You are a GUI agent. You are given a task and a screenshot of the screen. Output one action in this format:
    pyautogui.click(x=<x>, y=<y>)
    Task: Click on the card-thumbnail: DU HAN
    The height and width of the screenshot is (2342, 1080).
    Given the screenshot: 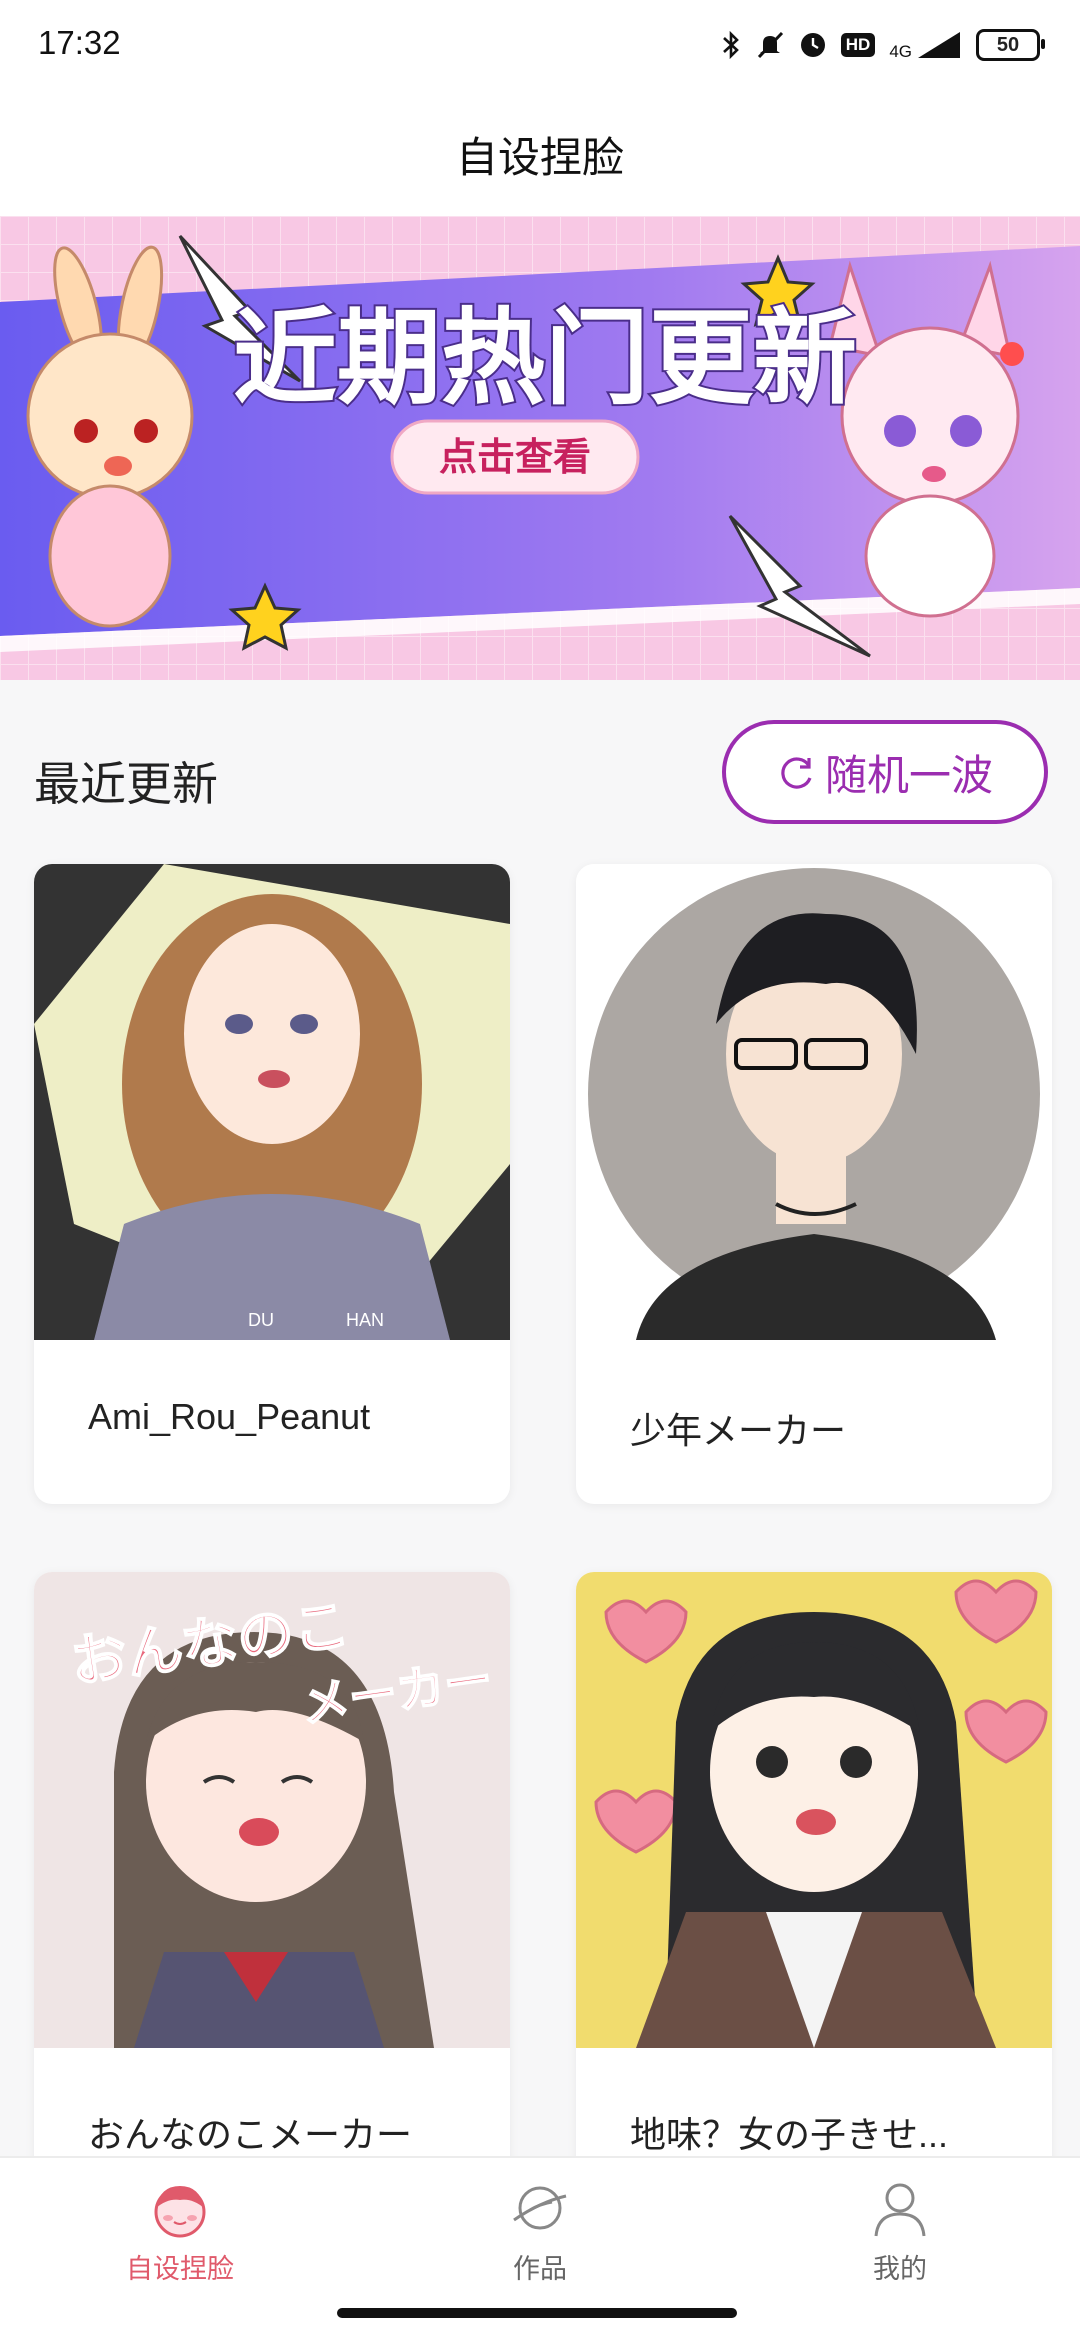 What is the action you would take?
    pyautogui.click(x=272, y=1102)
    